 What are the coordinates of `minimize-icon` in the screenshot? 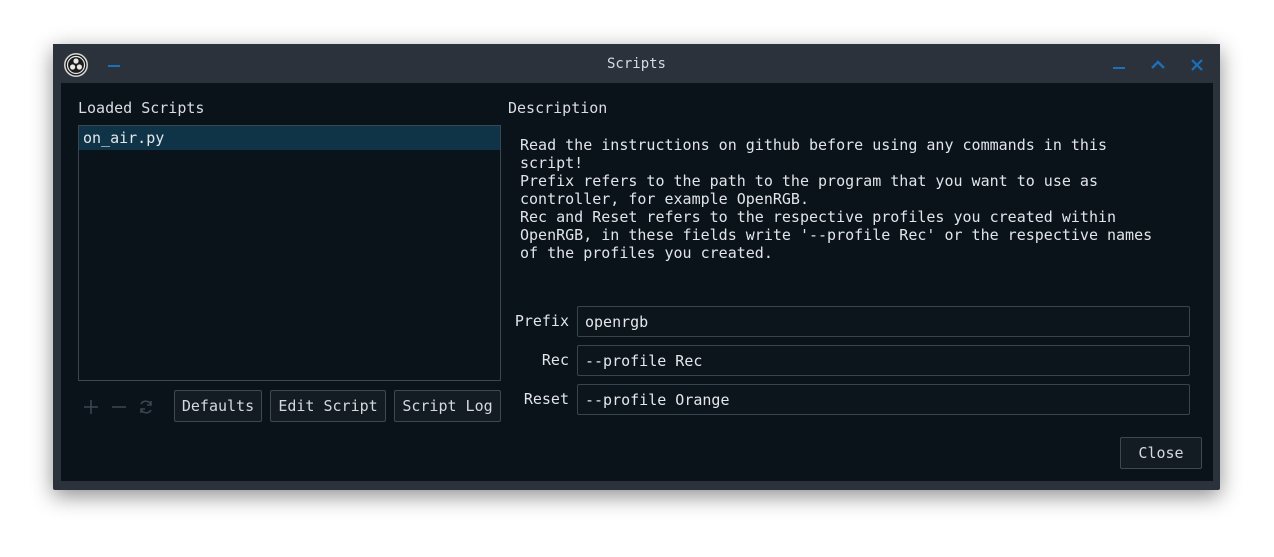 It's located at (1119, 68).